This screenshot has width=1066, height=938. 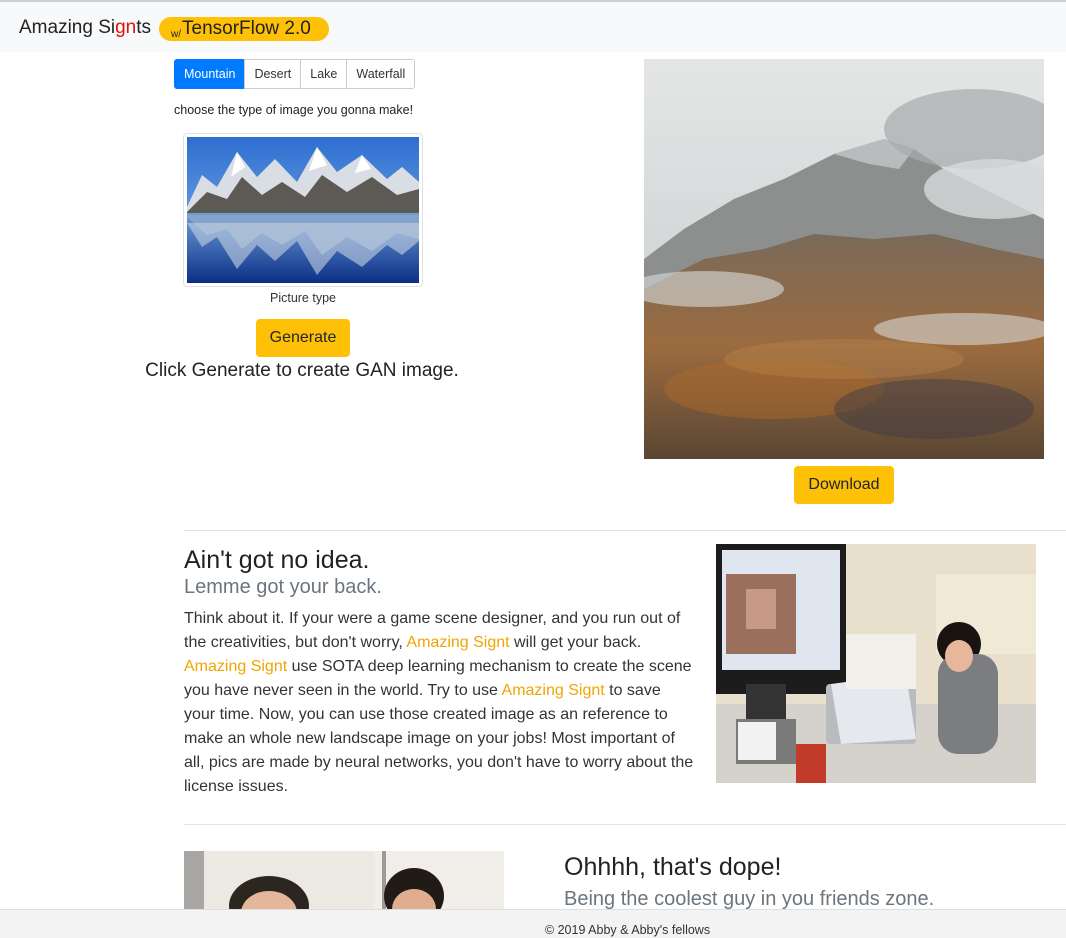 What do you see at coordinates (277, 560) in the screenshot?
I see `section1-title: Ain't got no idea.` at bounding box center [277, 560].